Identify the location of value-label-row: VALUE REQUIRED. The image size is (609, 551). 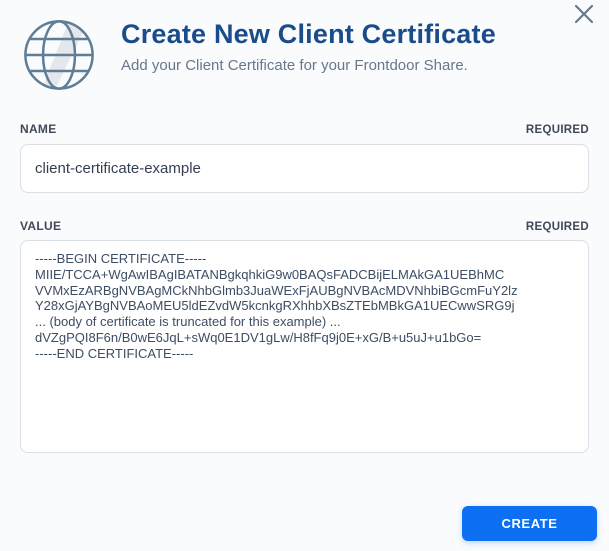
(304, 226).